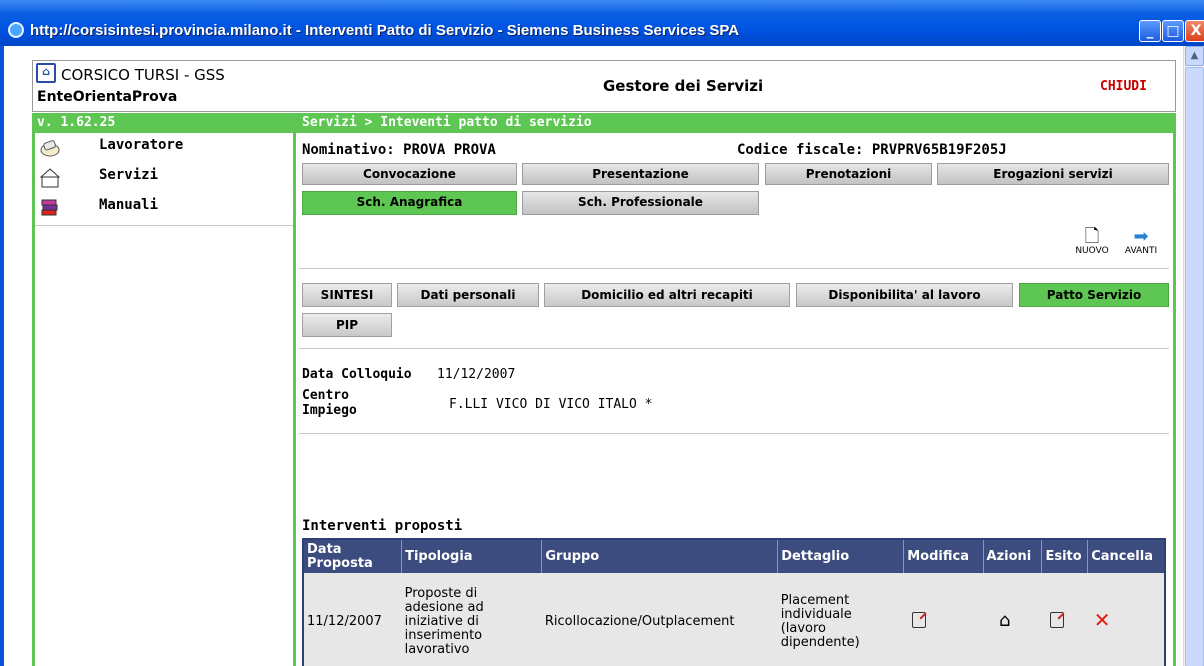 This screenshot has width=1204, height=666. Describe the element at coordinates (640, 174) in the screenshot. I see `tab-presentazione: Presentazione` at that location.